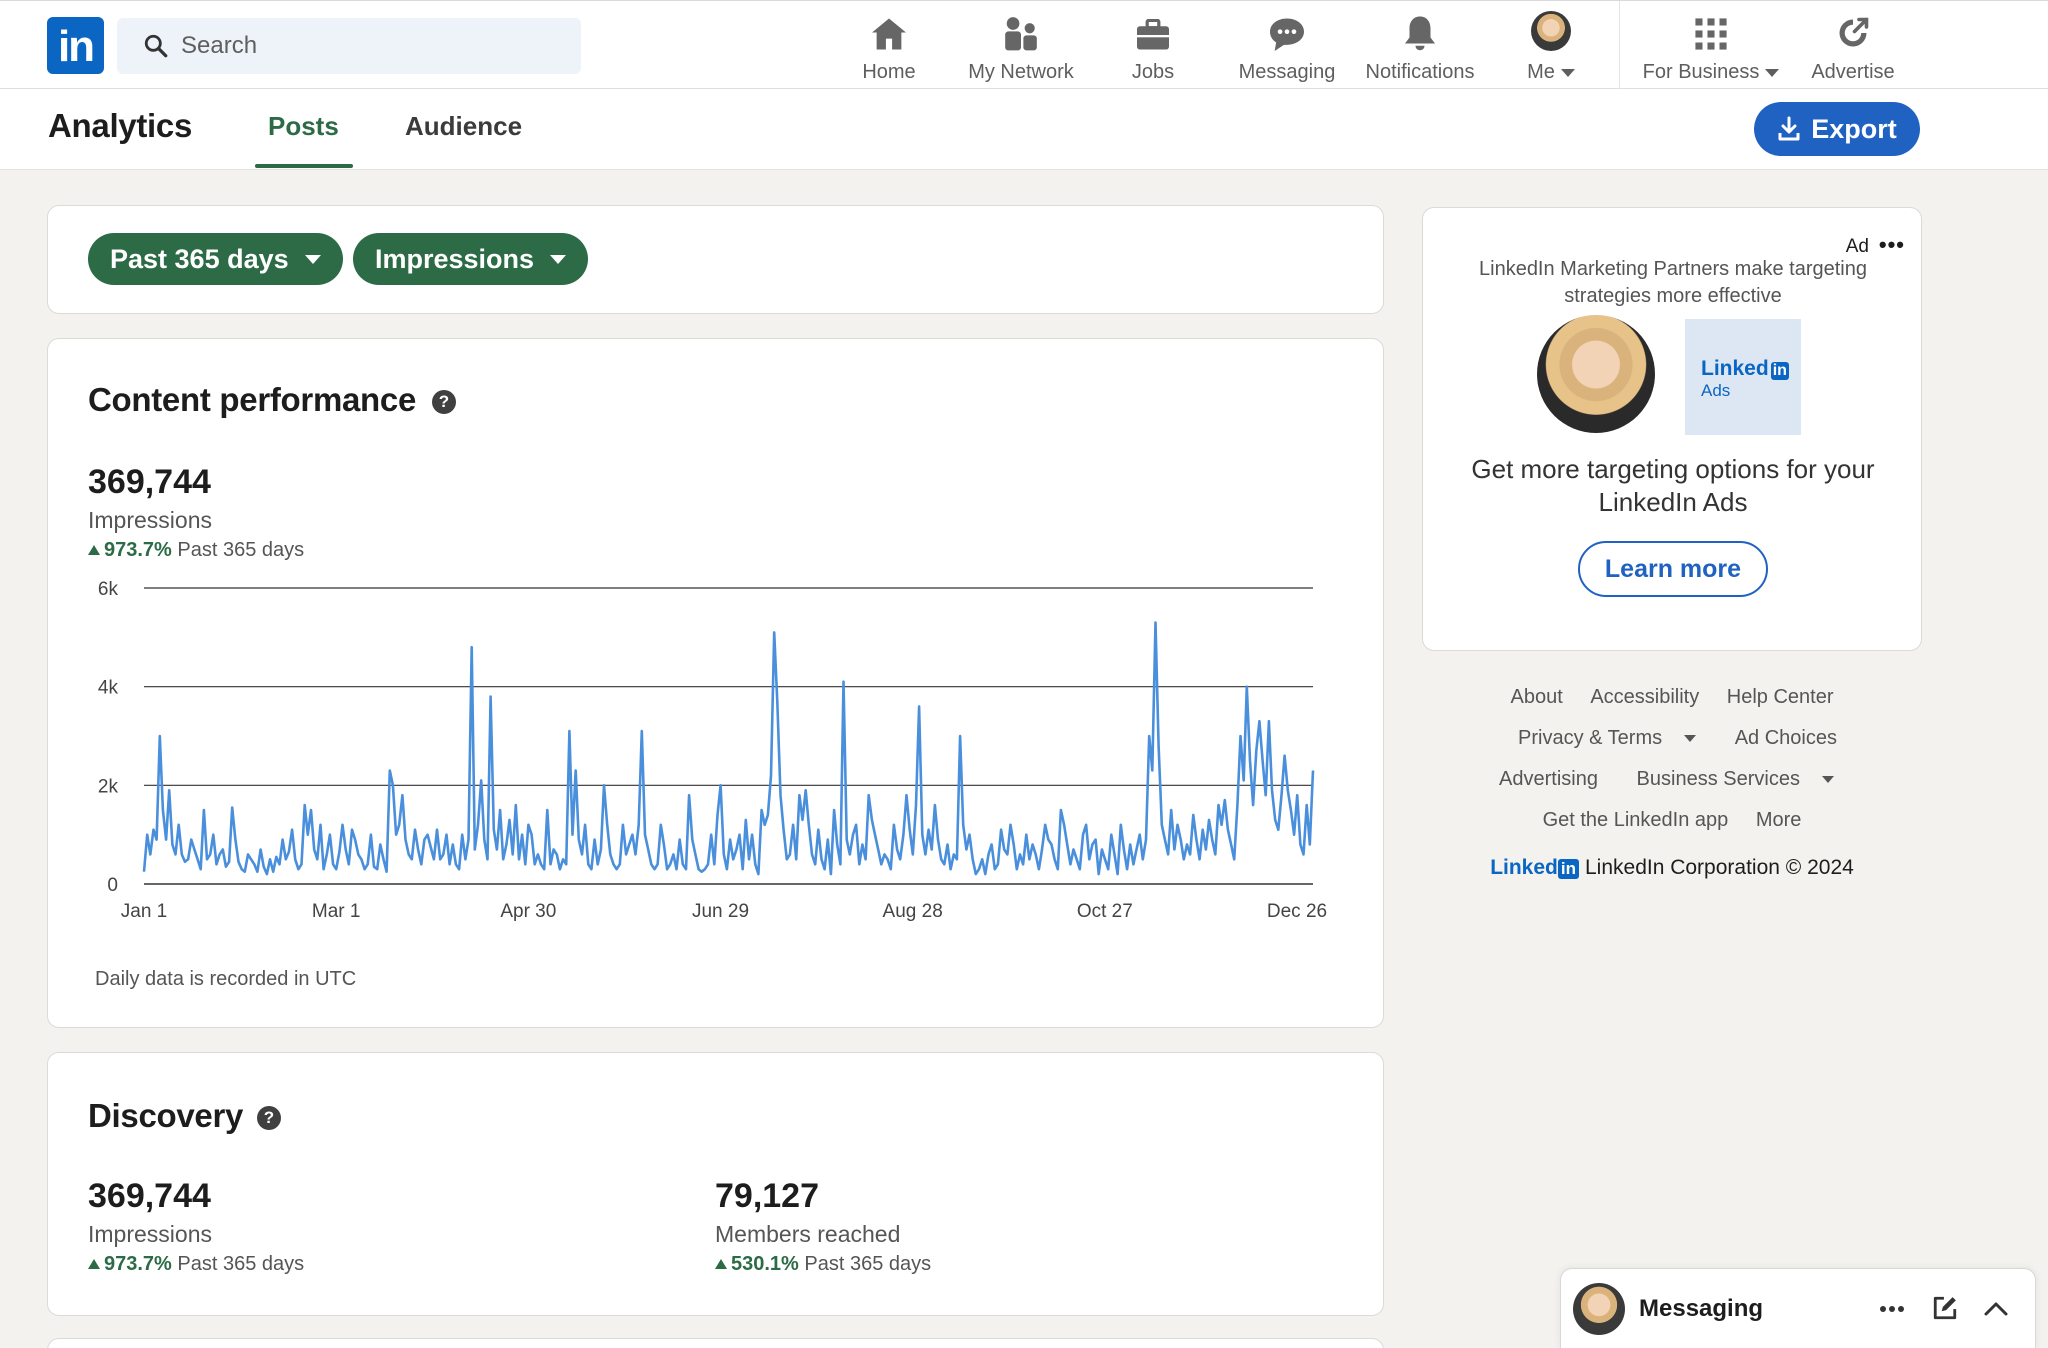  I want to click on copyright-text: LinkedIn Corporation © 2024, so click(1719, 867).